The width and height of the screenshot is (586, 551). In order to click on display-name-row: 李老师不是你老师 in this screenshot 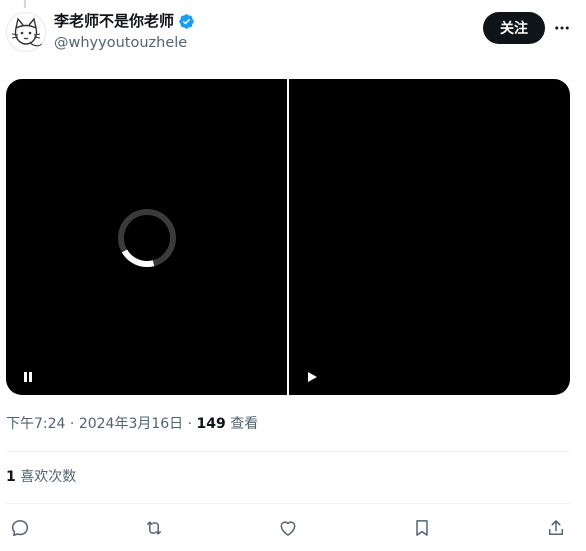, I will do `click(124, 21)`.